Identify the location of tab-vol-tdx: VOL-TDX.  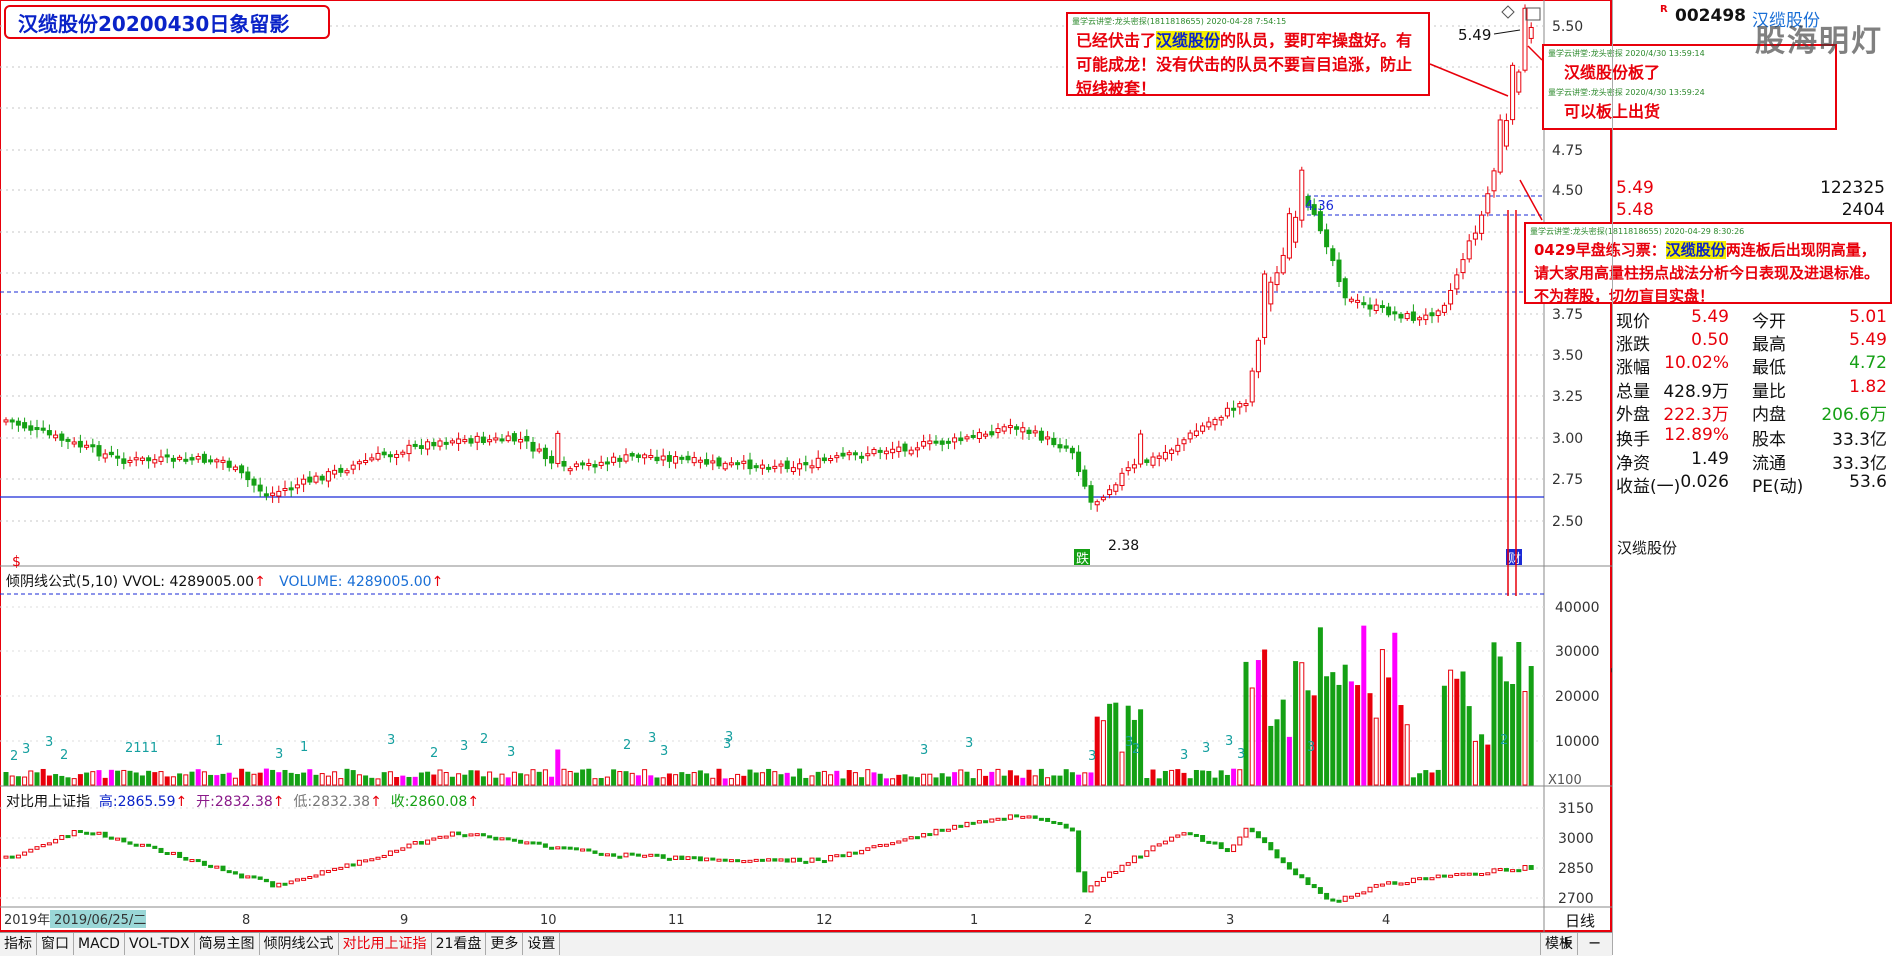
(160, 944).